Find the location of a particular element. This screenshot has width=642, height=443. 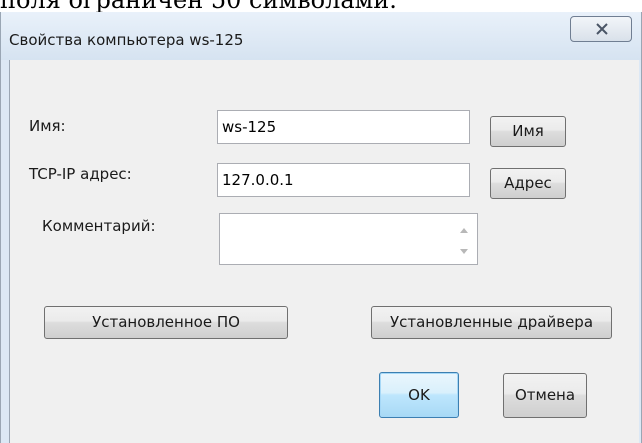

name-button: Имя is located at coordinates (528, 131).